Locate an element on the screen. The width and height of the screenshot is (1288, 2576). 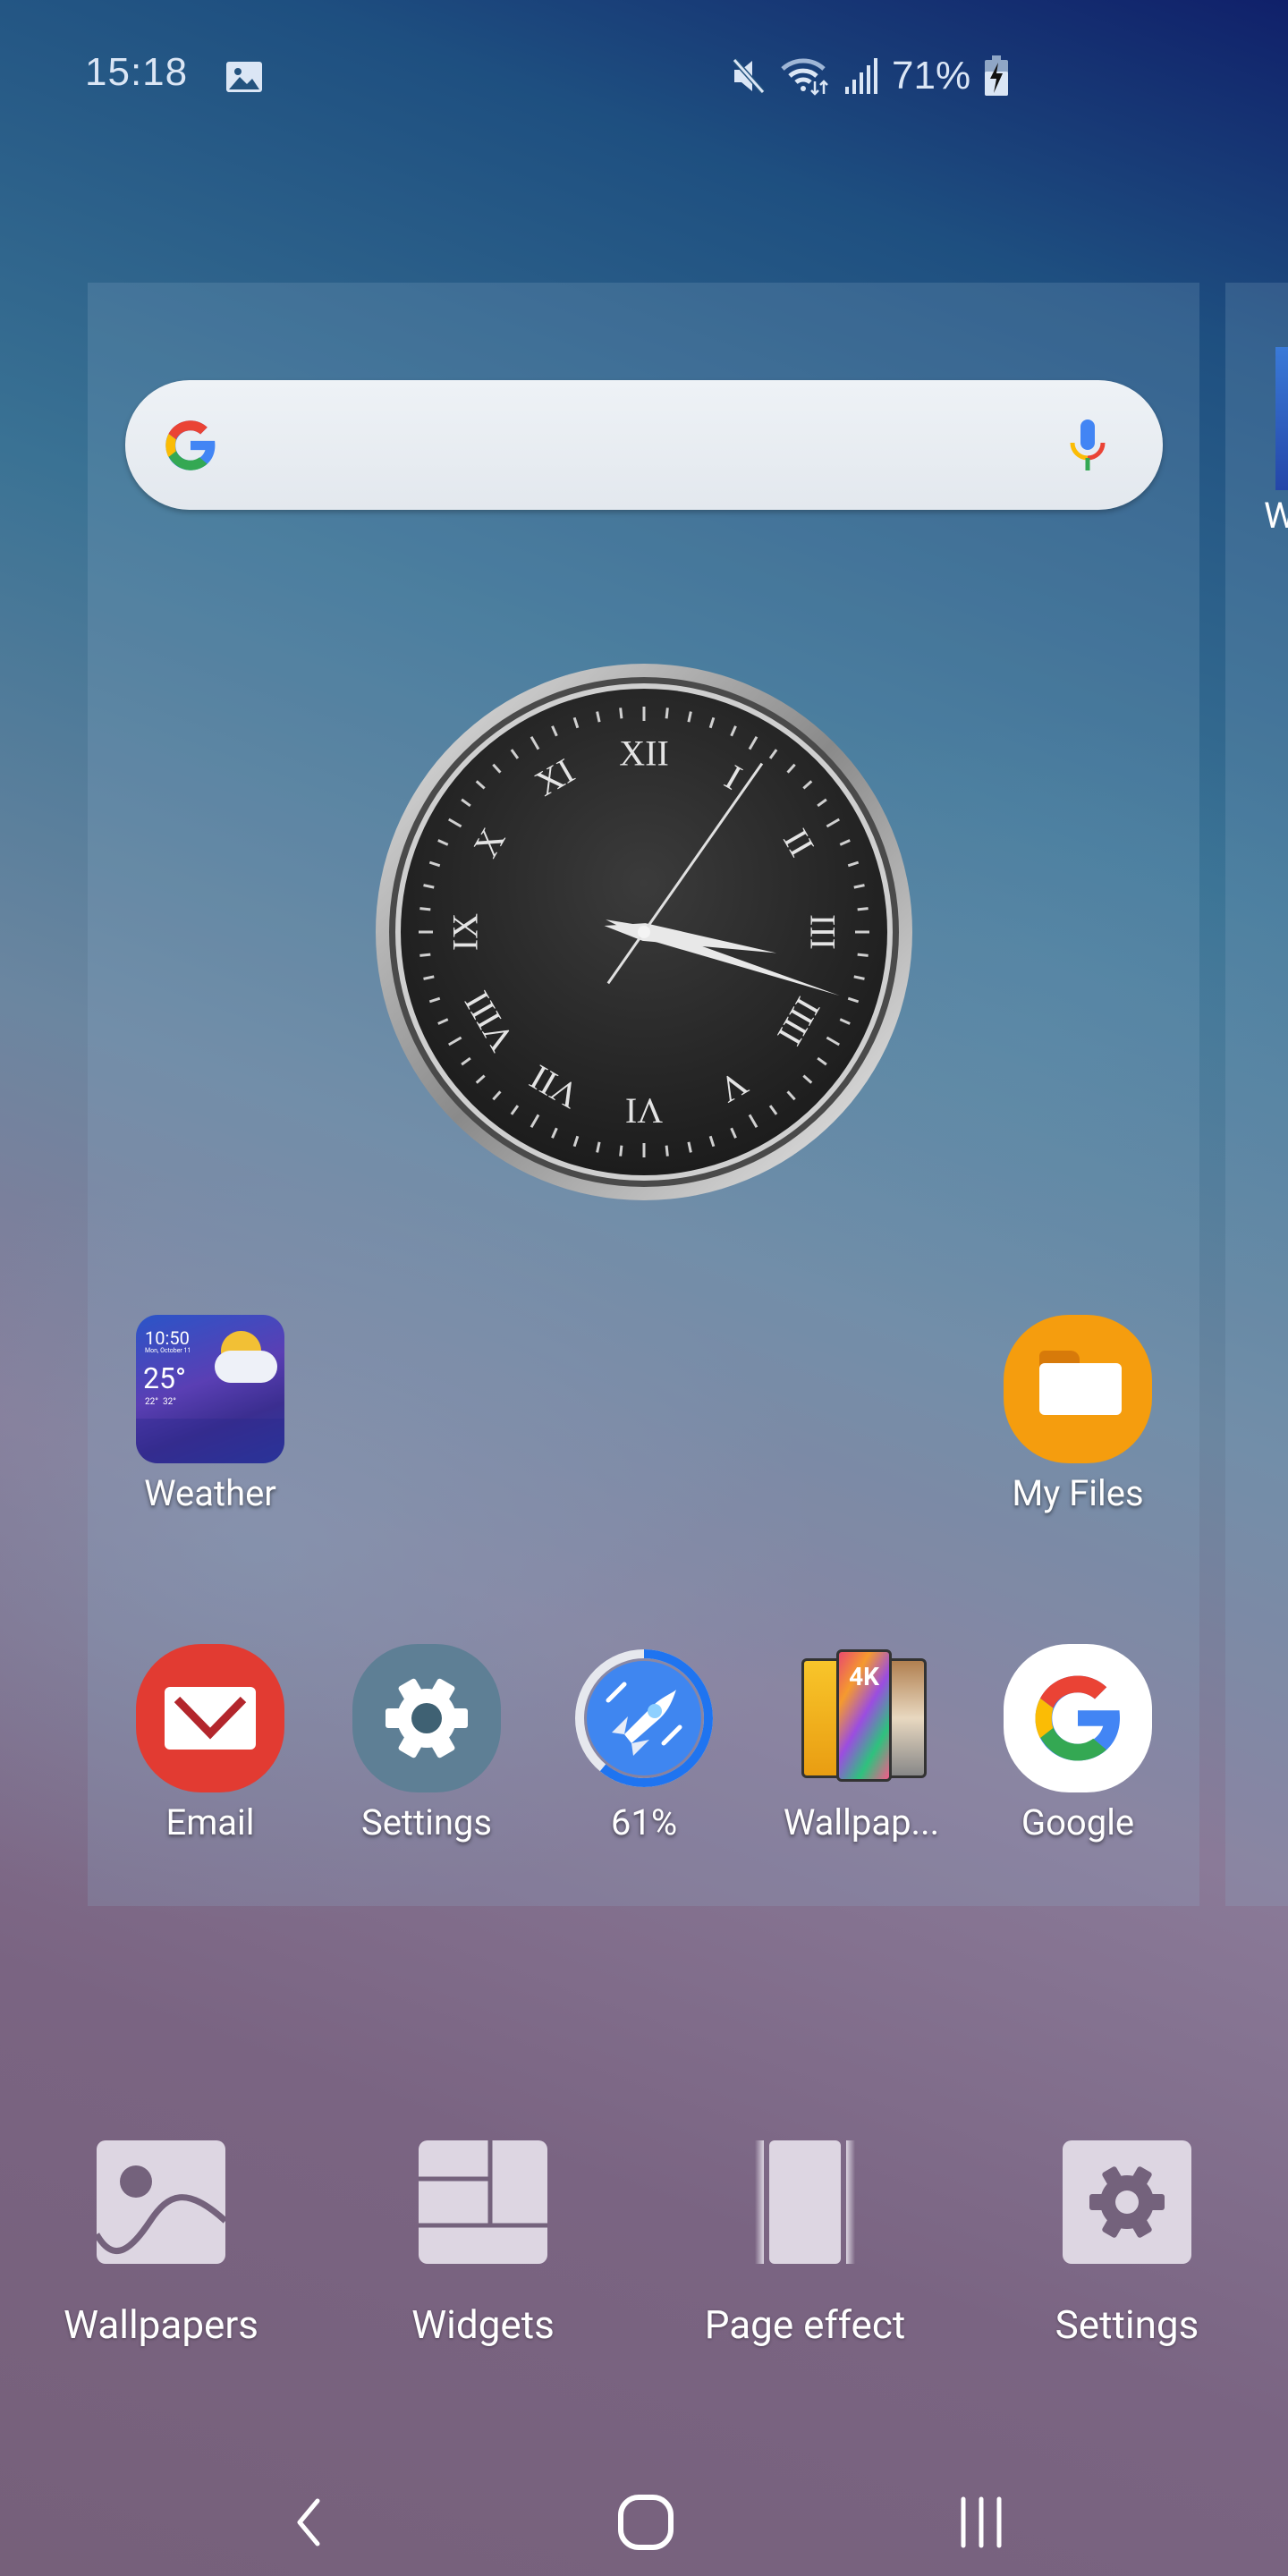
weather-preview-range: 22° 32° is located at coordinates (160, 1402).